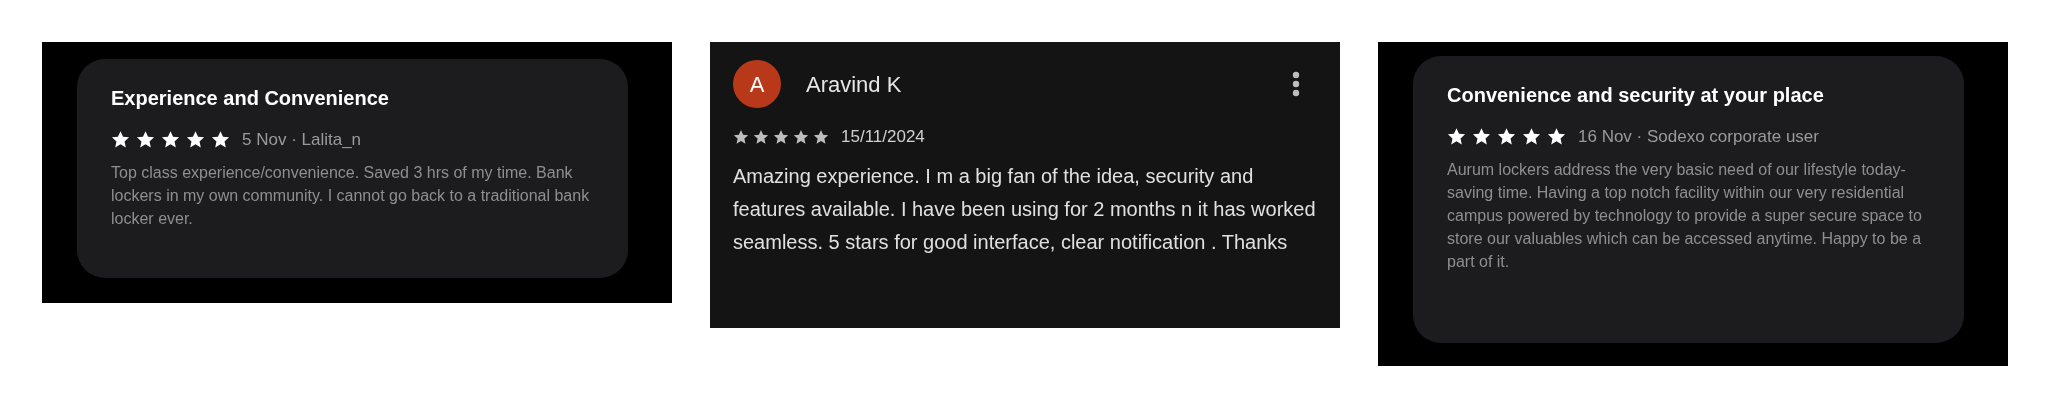  What do you see at coordinates (883, 137) in the screenshot?
I see `review-date: 15/11/2024` at bounding box center [883, 137].